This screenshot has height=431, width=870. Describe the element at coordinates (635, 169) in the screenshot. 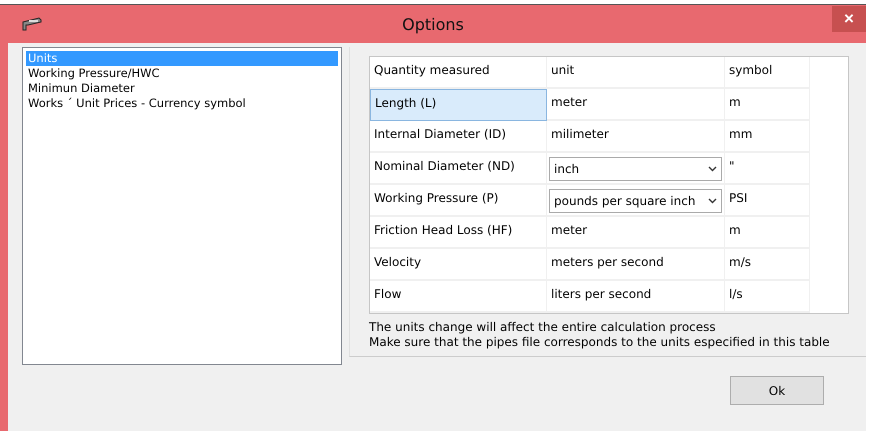

I see `unit-dropdown: inch` at that location.